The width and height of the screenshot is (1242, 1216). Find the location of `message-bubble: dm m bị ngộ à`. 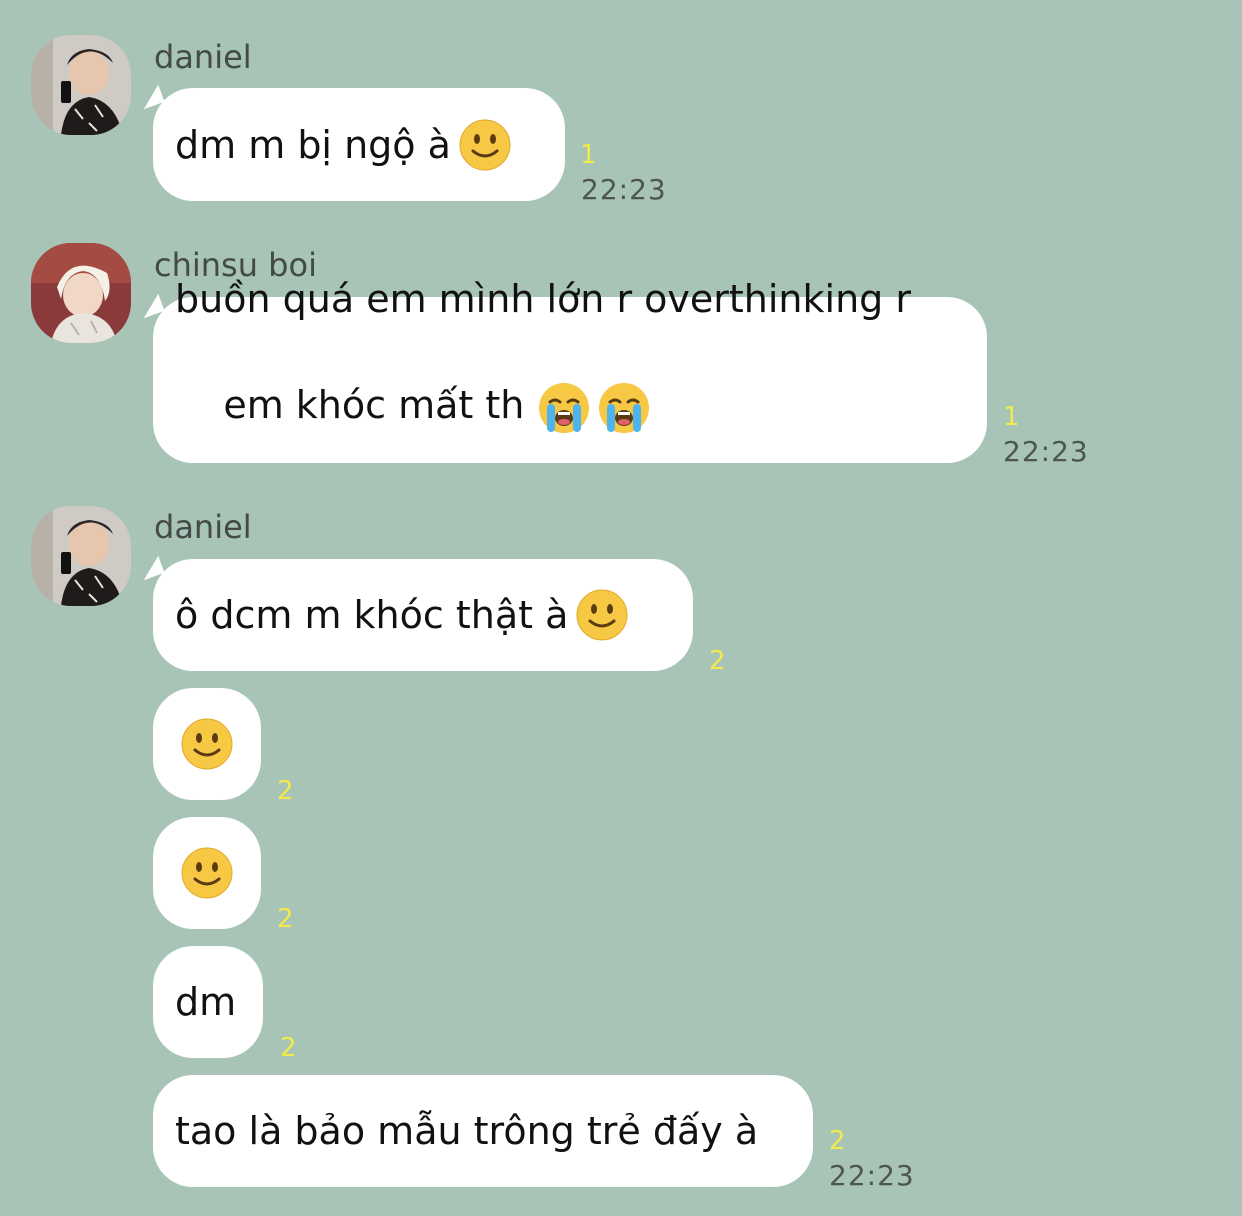

message-bubble: dm m bị ngộ à is located at coordinates (359, 144).